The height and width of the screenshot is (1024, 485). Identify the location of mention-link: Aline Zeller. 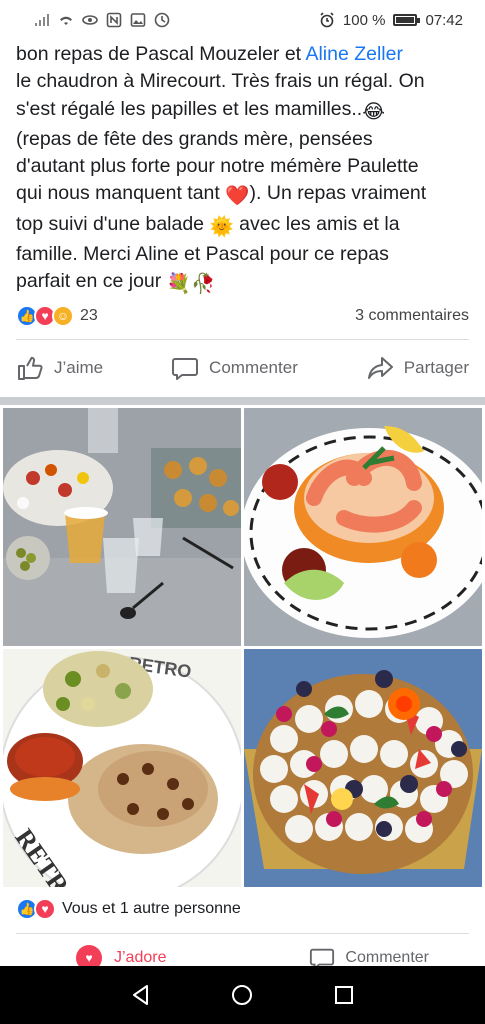
(354, 54).